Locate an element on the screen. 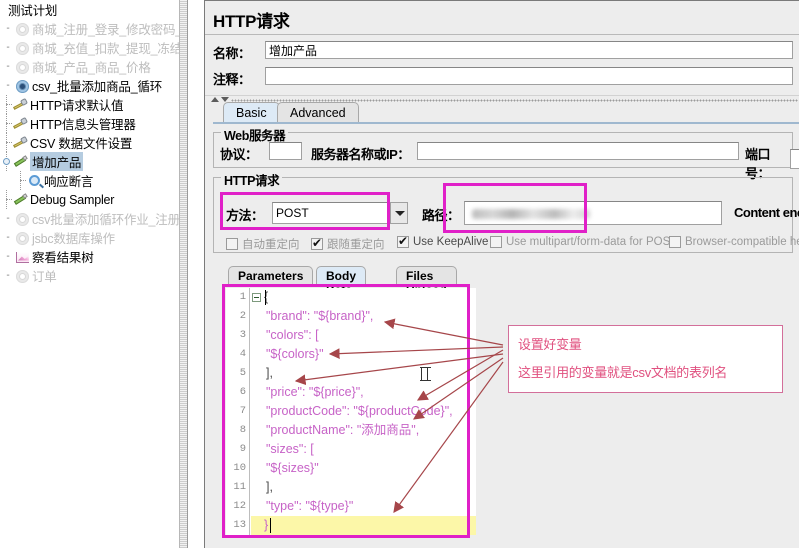 The height and width of the screenshot is (548, 799). port-input is located at coordinates (794, 159).